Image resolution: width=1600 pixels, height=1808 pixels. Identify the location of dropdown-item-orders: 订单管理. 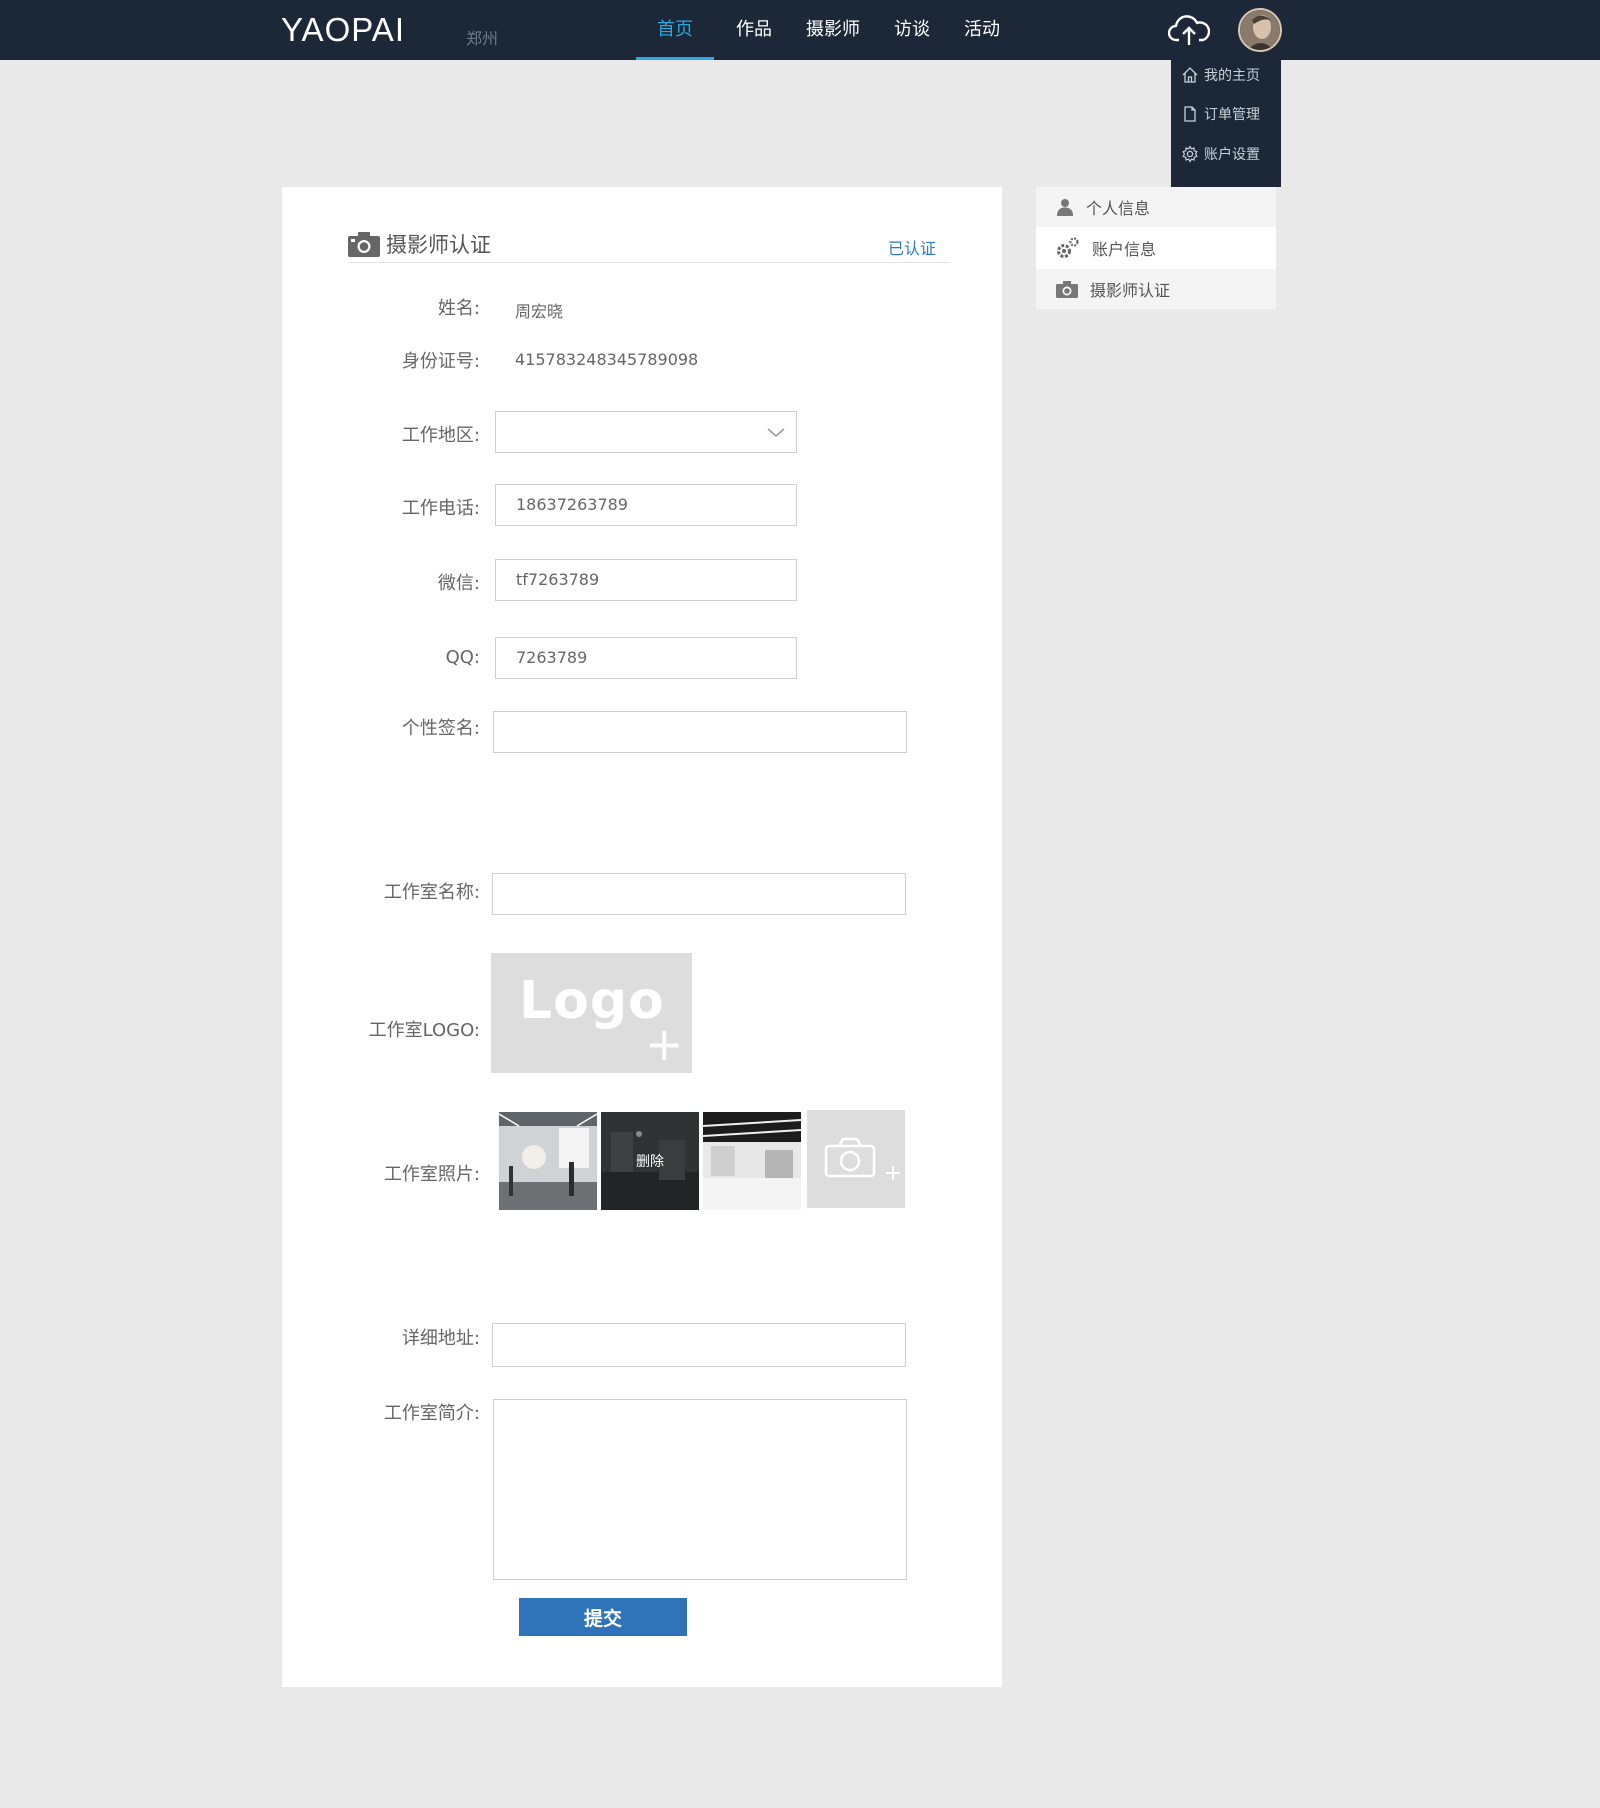
(1220, 114).